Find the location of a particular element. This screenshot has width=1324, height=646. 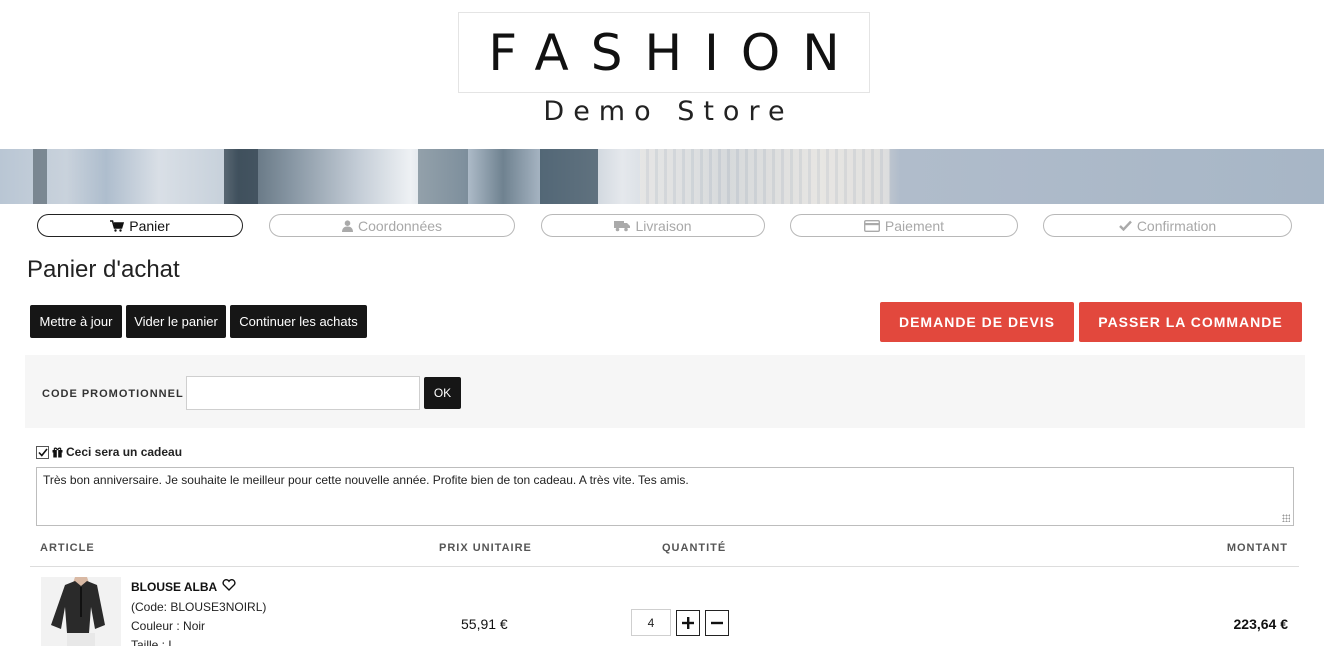

column-header-amount: MONTANT is located at coordinates (1257, 548).